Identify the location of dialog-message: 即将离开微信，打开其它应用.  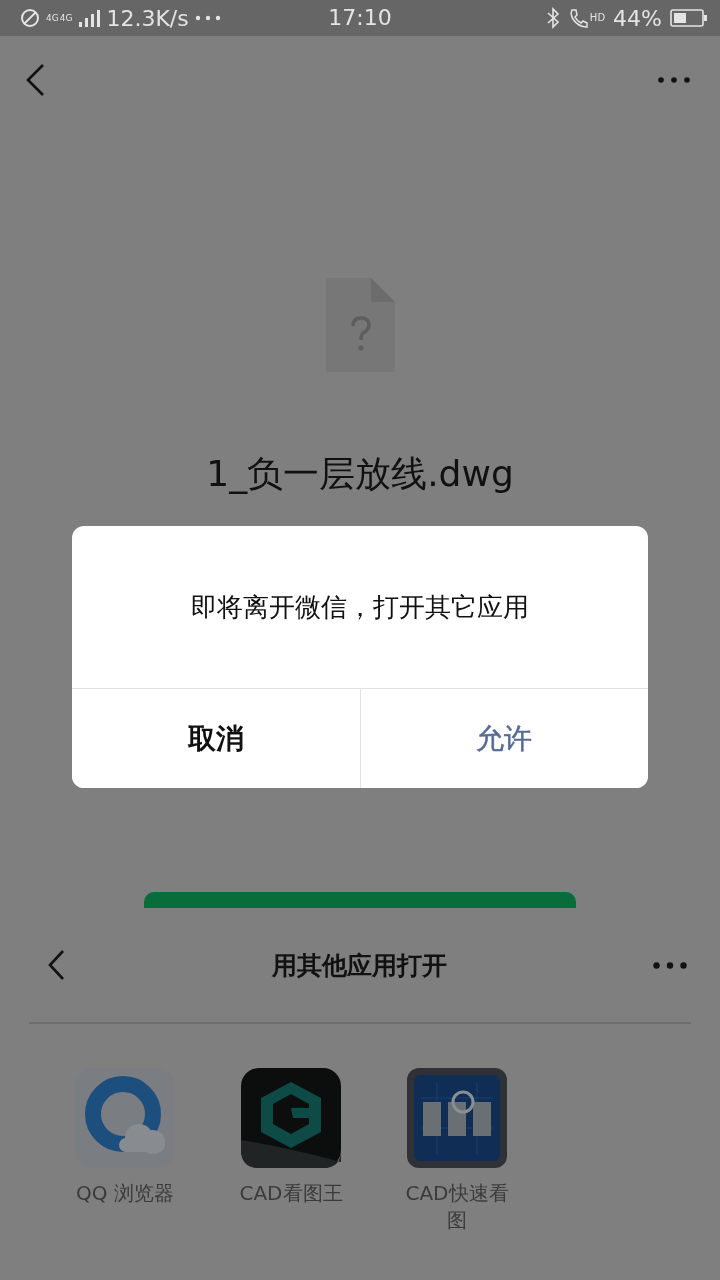
(360, 607).